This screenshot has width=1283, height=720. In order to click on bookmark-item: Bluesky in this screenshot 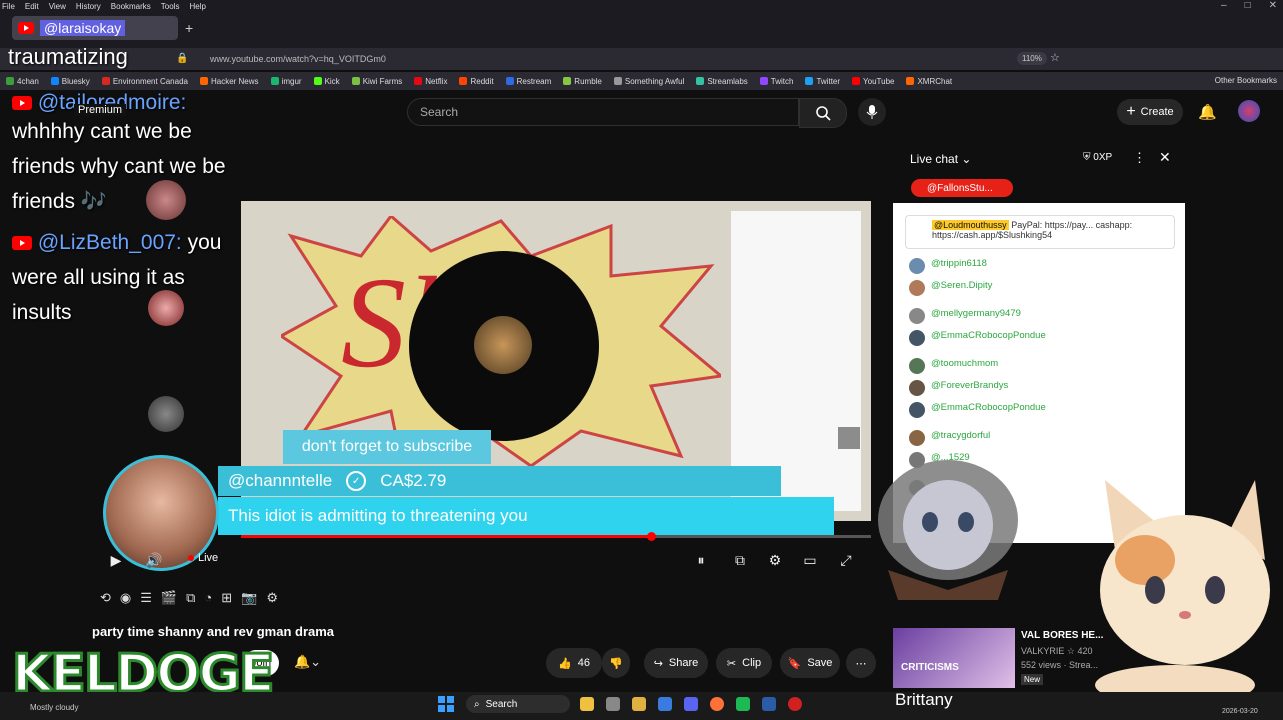, I will do `click(70, 81)`.